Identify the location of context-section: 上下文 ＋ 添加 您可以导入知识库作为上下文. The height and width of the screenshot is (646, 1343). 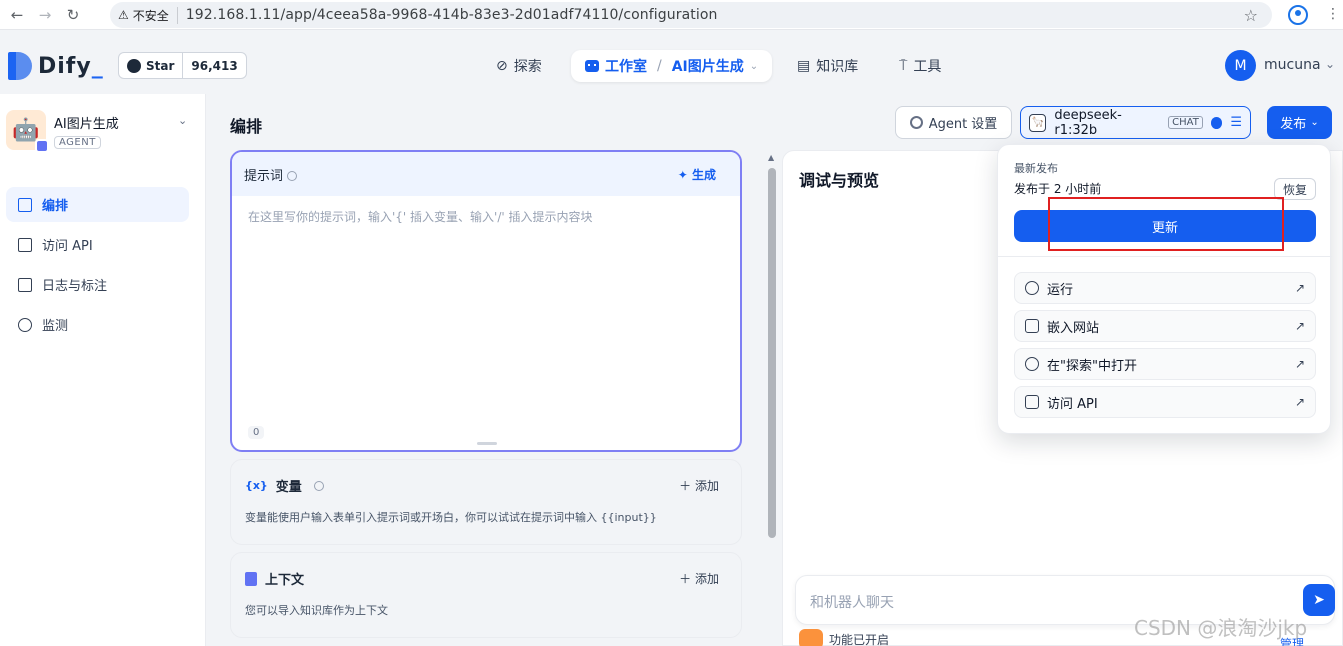
(486, 595).